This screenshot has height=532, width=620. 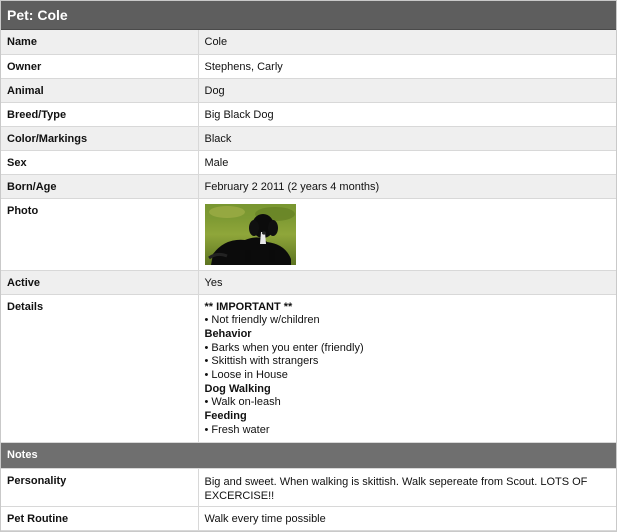 What do you see at coordinates (225, 416) in the screenshot?
I see `feeding-heading: Feeding` at bounding box center [225, 416].